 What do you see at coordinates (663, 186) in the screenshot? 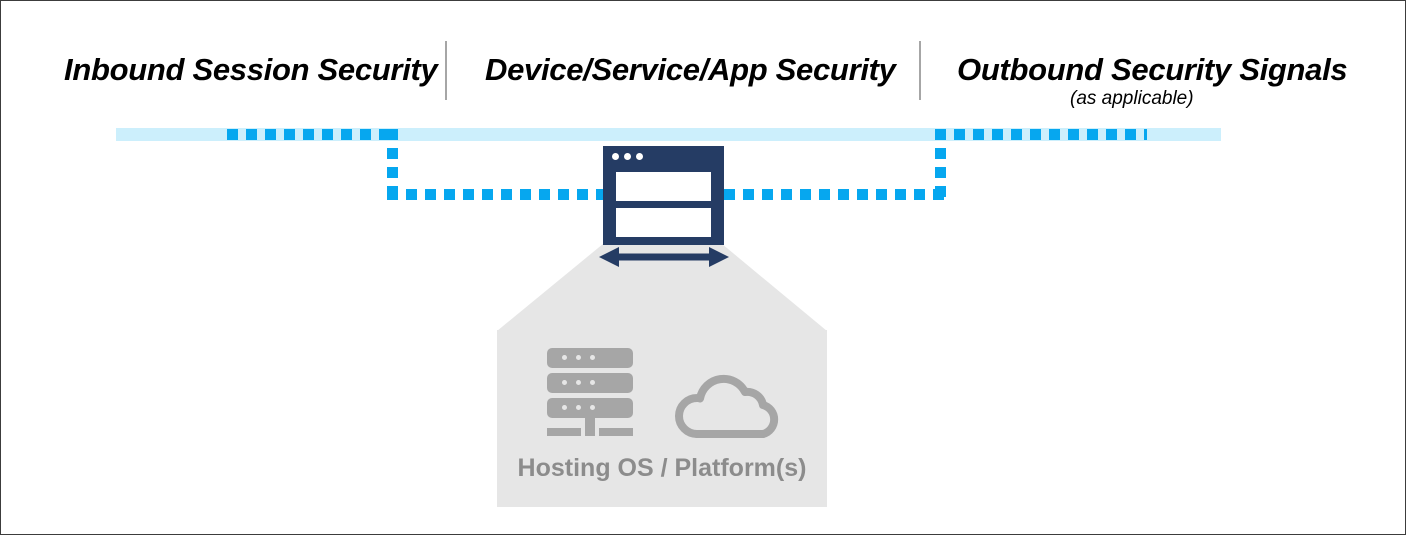
I see `window-pane-top` at bounding box center [663, 186].